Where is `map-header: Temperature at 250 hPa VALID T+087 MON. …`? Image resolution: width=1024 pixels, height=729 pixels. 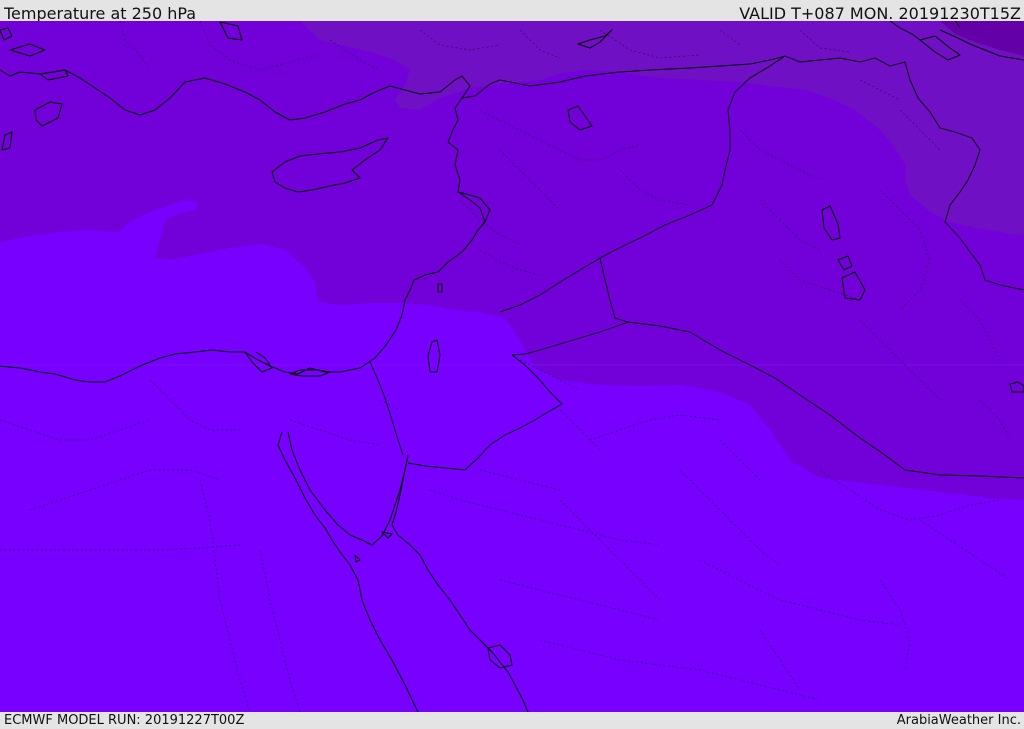 map-header: Temperature at 250 hPa VALID T+087 MON. … is located at coordinates (512, 11).